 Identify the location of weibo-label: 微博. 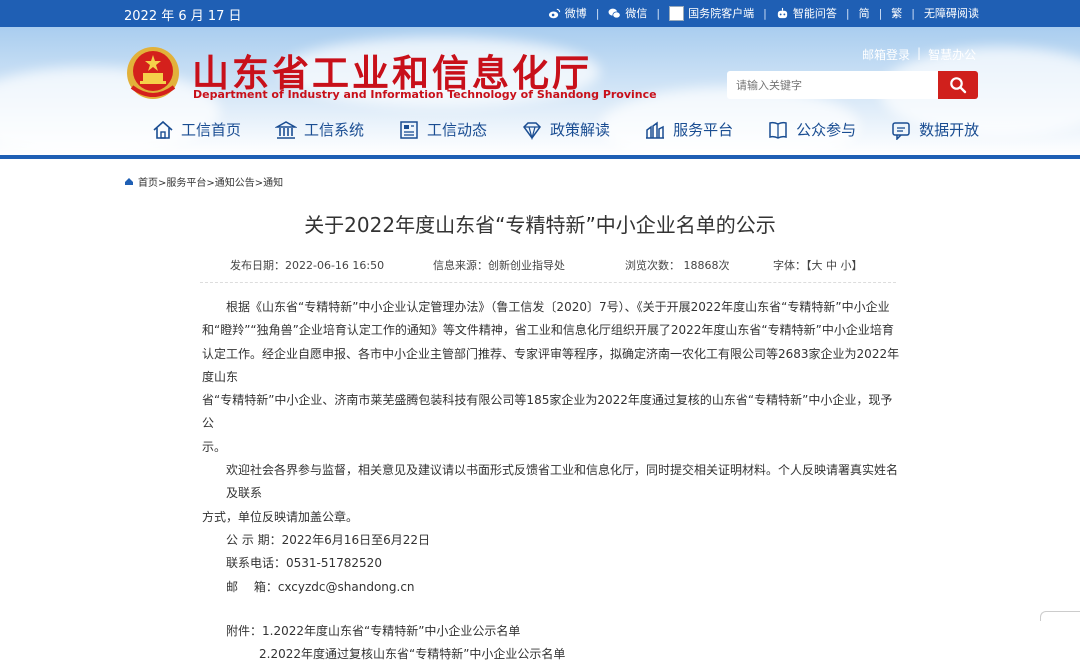
(575, 13).